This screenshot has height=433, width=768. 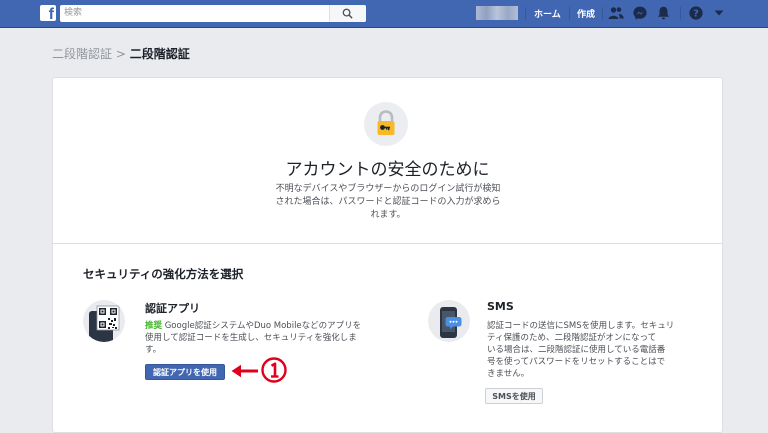 What do you see at coordinates (547, 13) in the screenshot?
I see `home-link: ホーム` at bounding box center [547, 13].